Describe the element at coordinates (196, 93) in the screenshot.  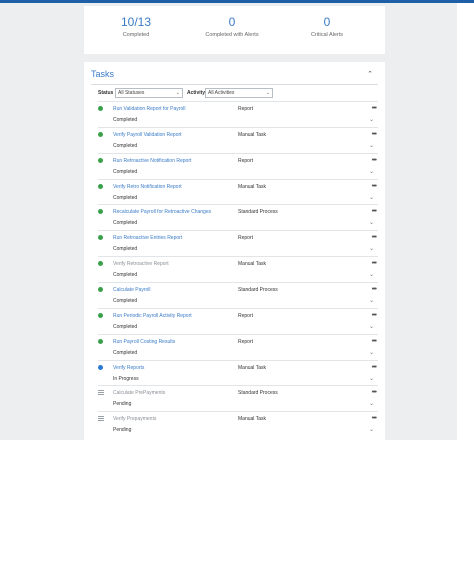
I see `activity-filter-label: Activity` at that location.